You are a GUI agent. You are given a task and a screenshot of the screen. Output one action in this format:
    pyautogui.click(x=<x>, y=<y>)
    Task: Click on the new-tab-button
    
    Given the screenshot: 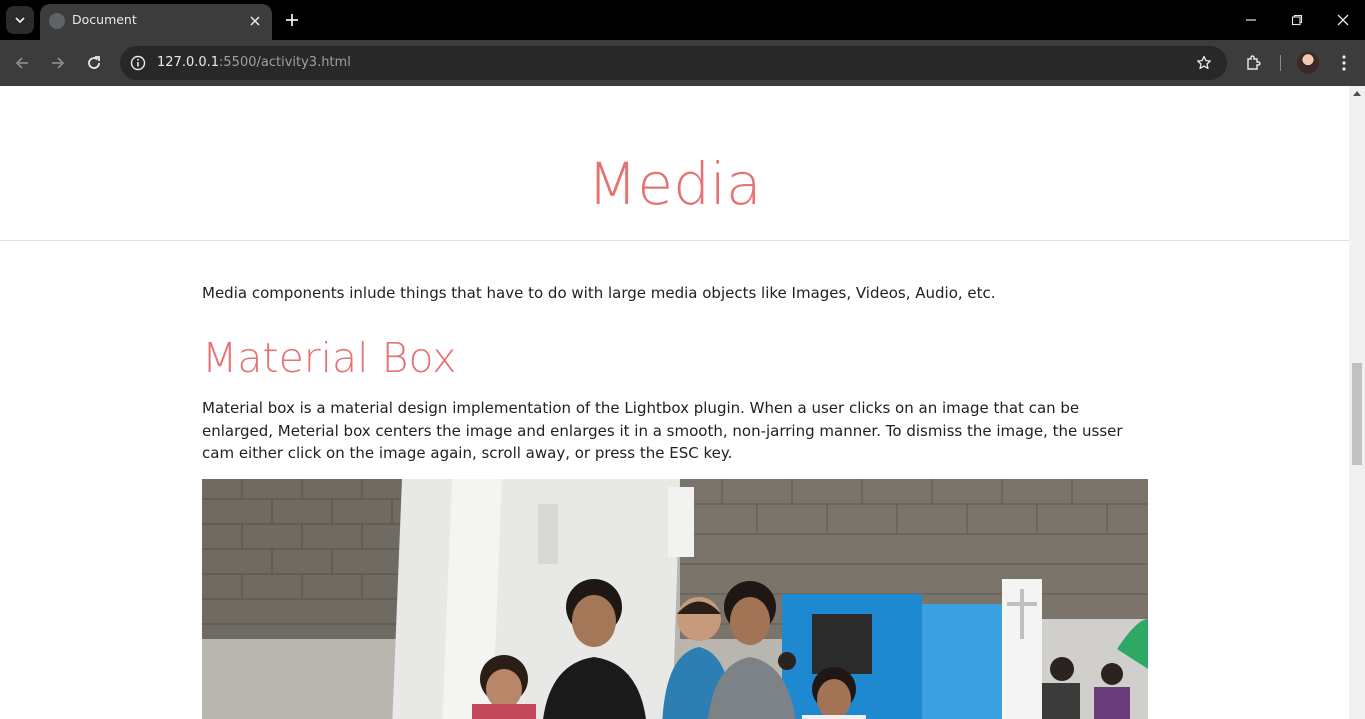 What is the action you would take?
    pyautogui.click(x=292, y=20)
    